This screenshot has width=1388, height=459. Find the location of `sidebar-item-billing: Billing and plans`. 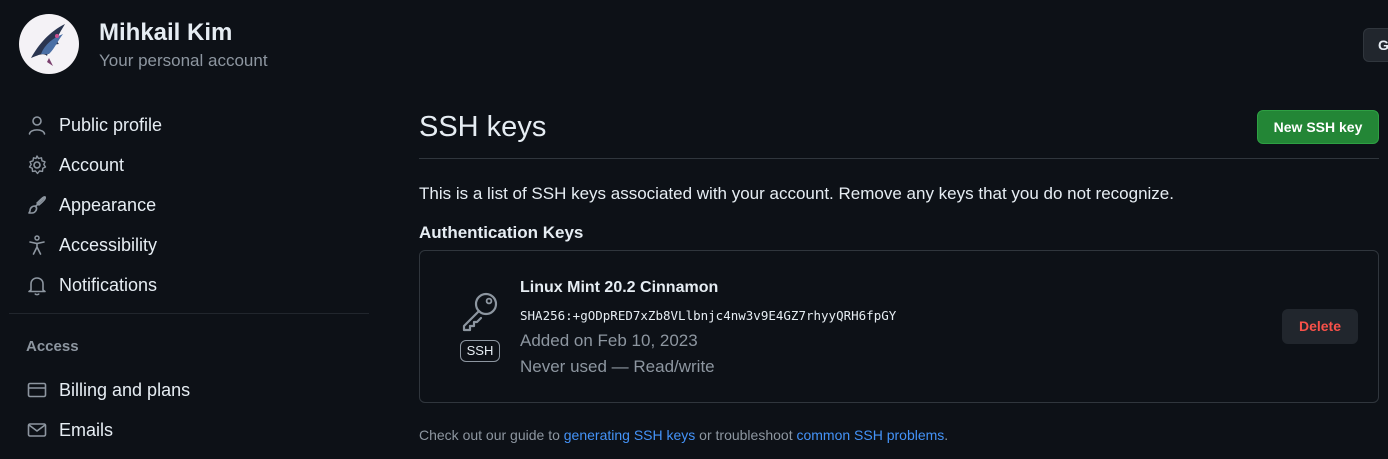

sidebar-item-billing: Billing and plans is located at coordinates (196, 390).